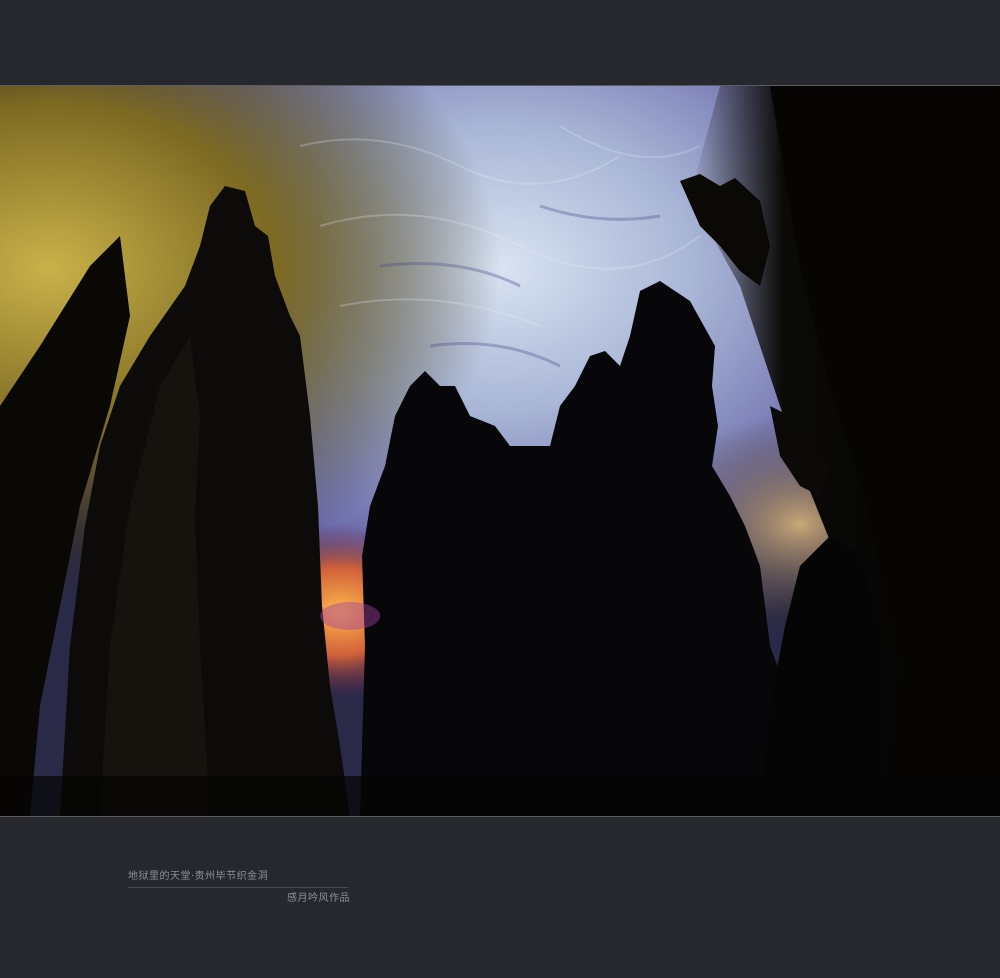  I want to click on top-band, so click(500, 42).